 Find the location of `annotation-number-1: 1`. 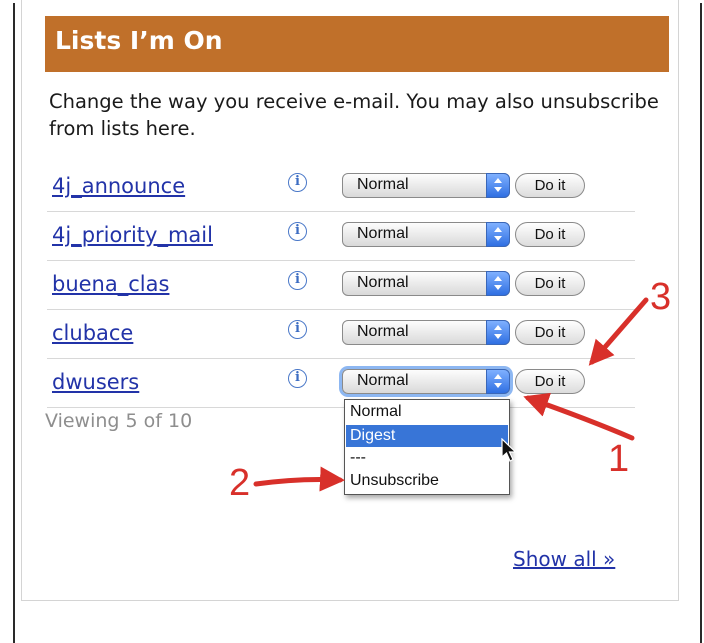

annotation-number-1: 1 is located at coordinates (619, 459).